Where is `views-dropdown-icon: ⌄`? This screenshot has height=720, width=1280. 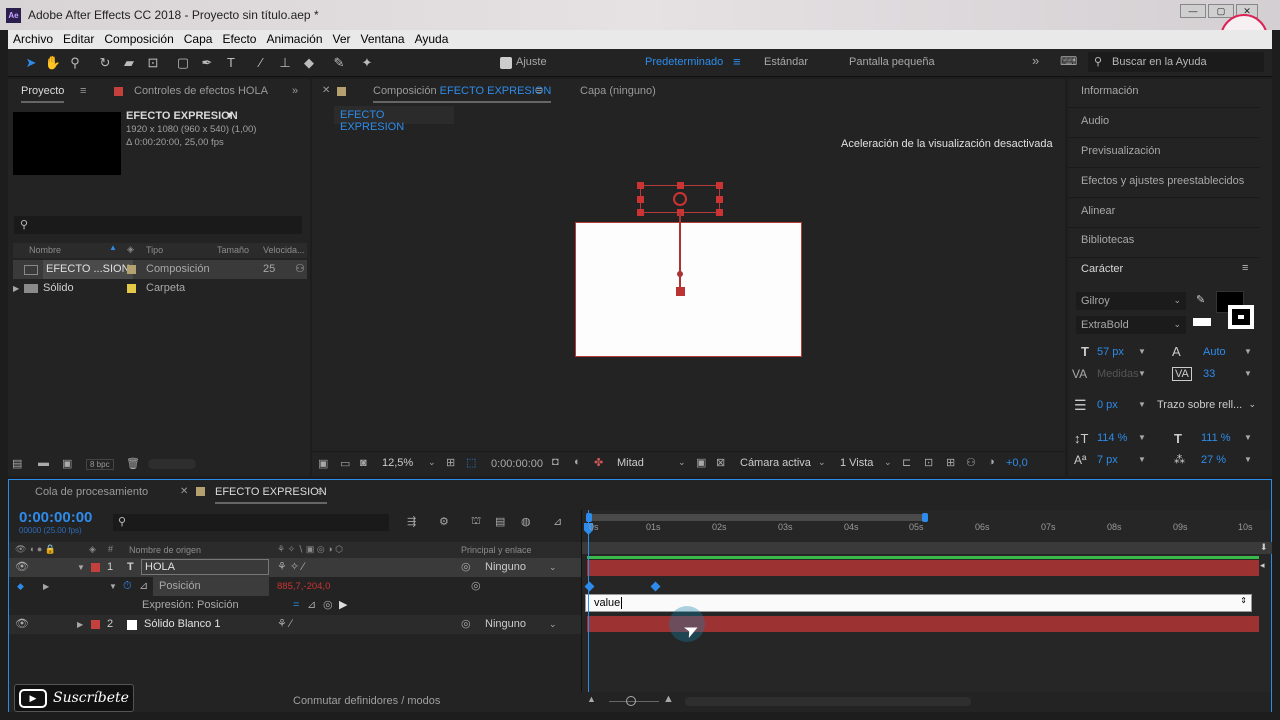
views-dropdown-icon: ⌄ is located at coordinates (888, 462).